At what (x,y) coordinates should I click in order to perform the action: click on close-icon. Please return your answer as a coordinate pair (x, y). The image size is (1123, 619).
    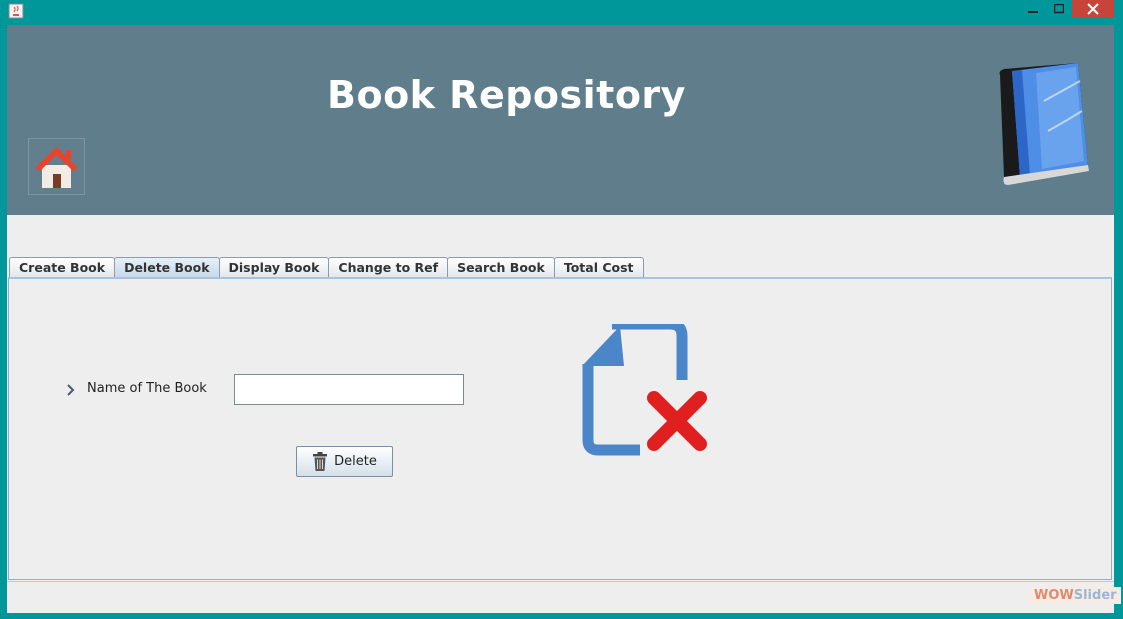
    Looking at the image, I should click on (1093, 9).